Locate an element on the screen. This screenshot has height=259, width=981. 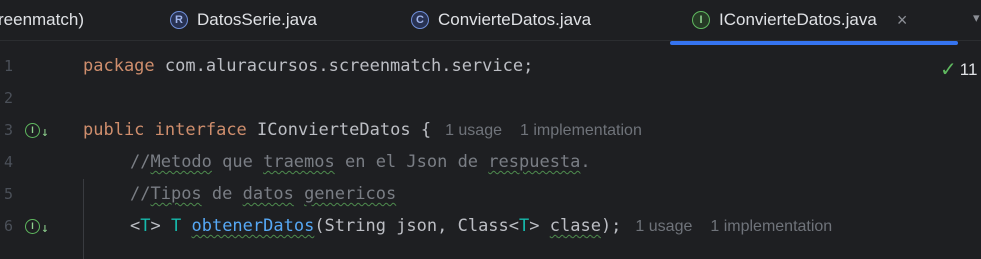
tab-label: ConvierteDatos.java is located at coordinates (515, 19).